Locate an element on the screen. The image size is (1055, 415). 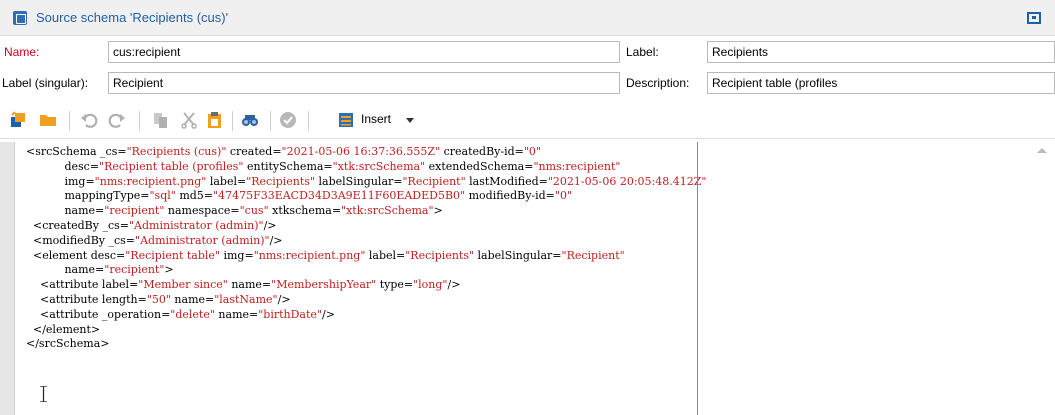
xml-markup: namespace= is located at coordinates (202, 211).